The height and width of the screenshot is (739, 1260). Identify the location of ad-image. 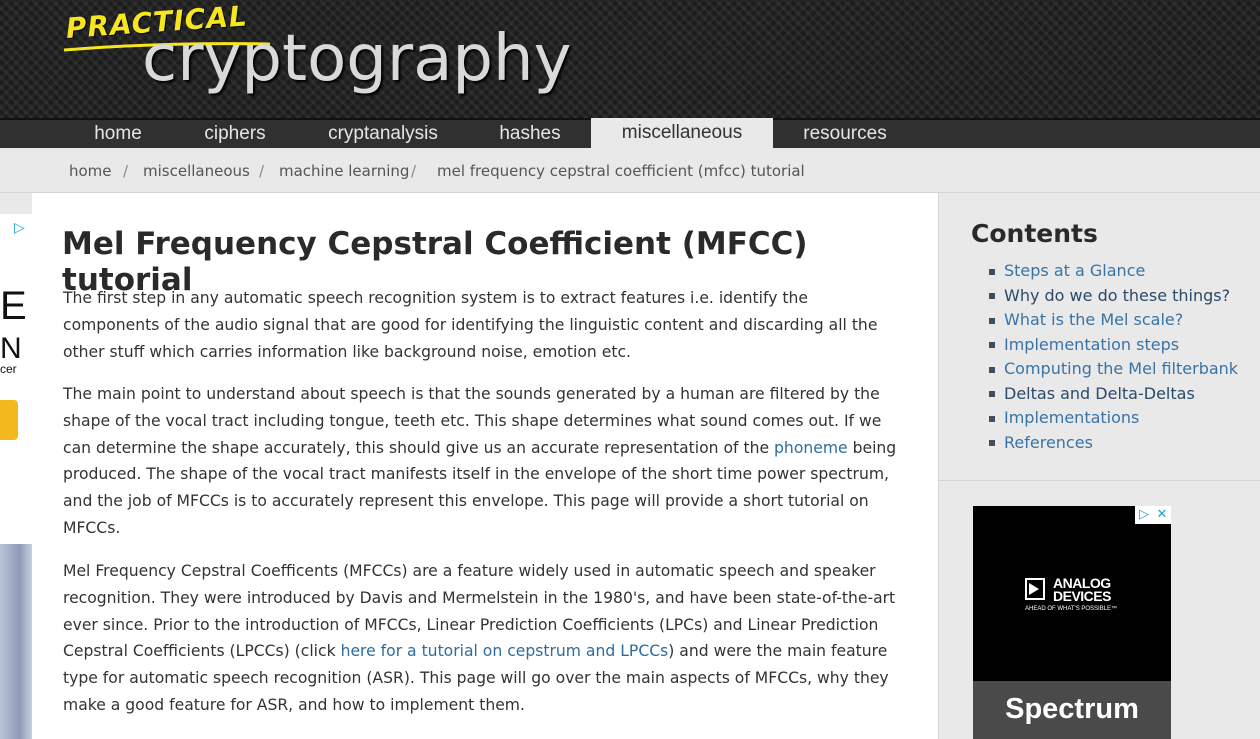
(16, 641).